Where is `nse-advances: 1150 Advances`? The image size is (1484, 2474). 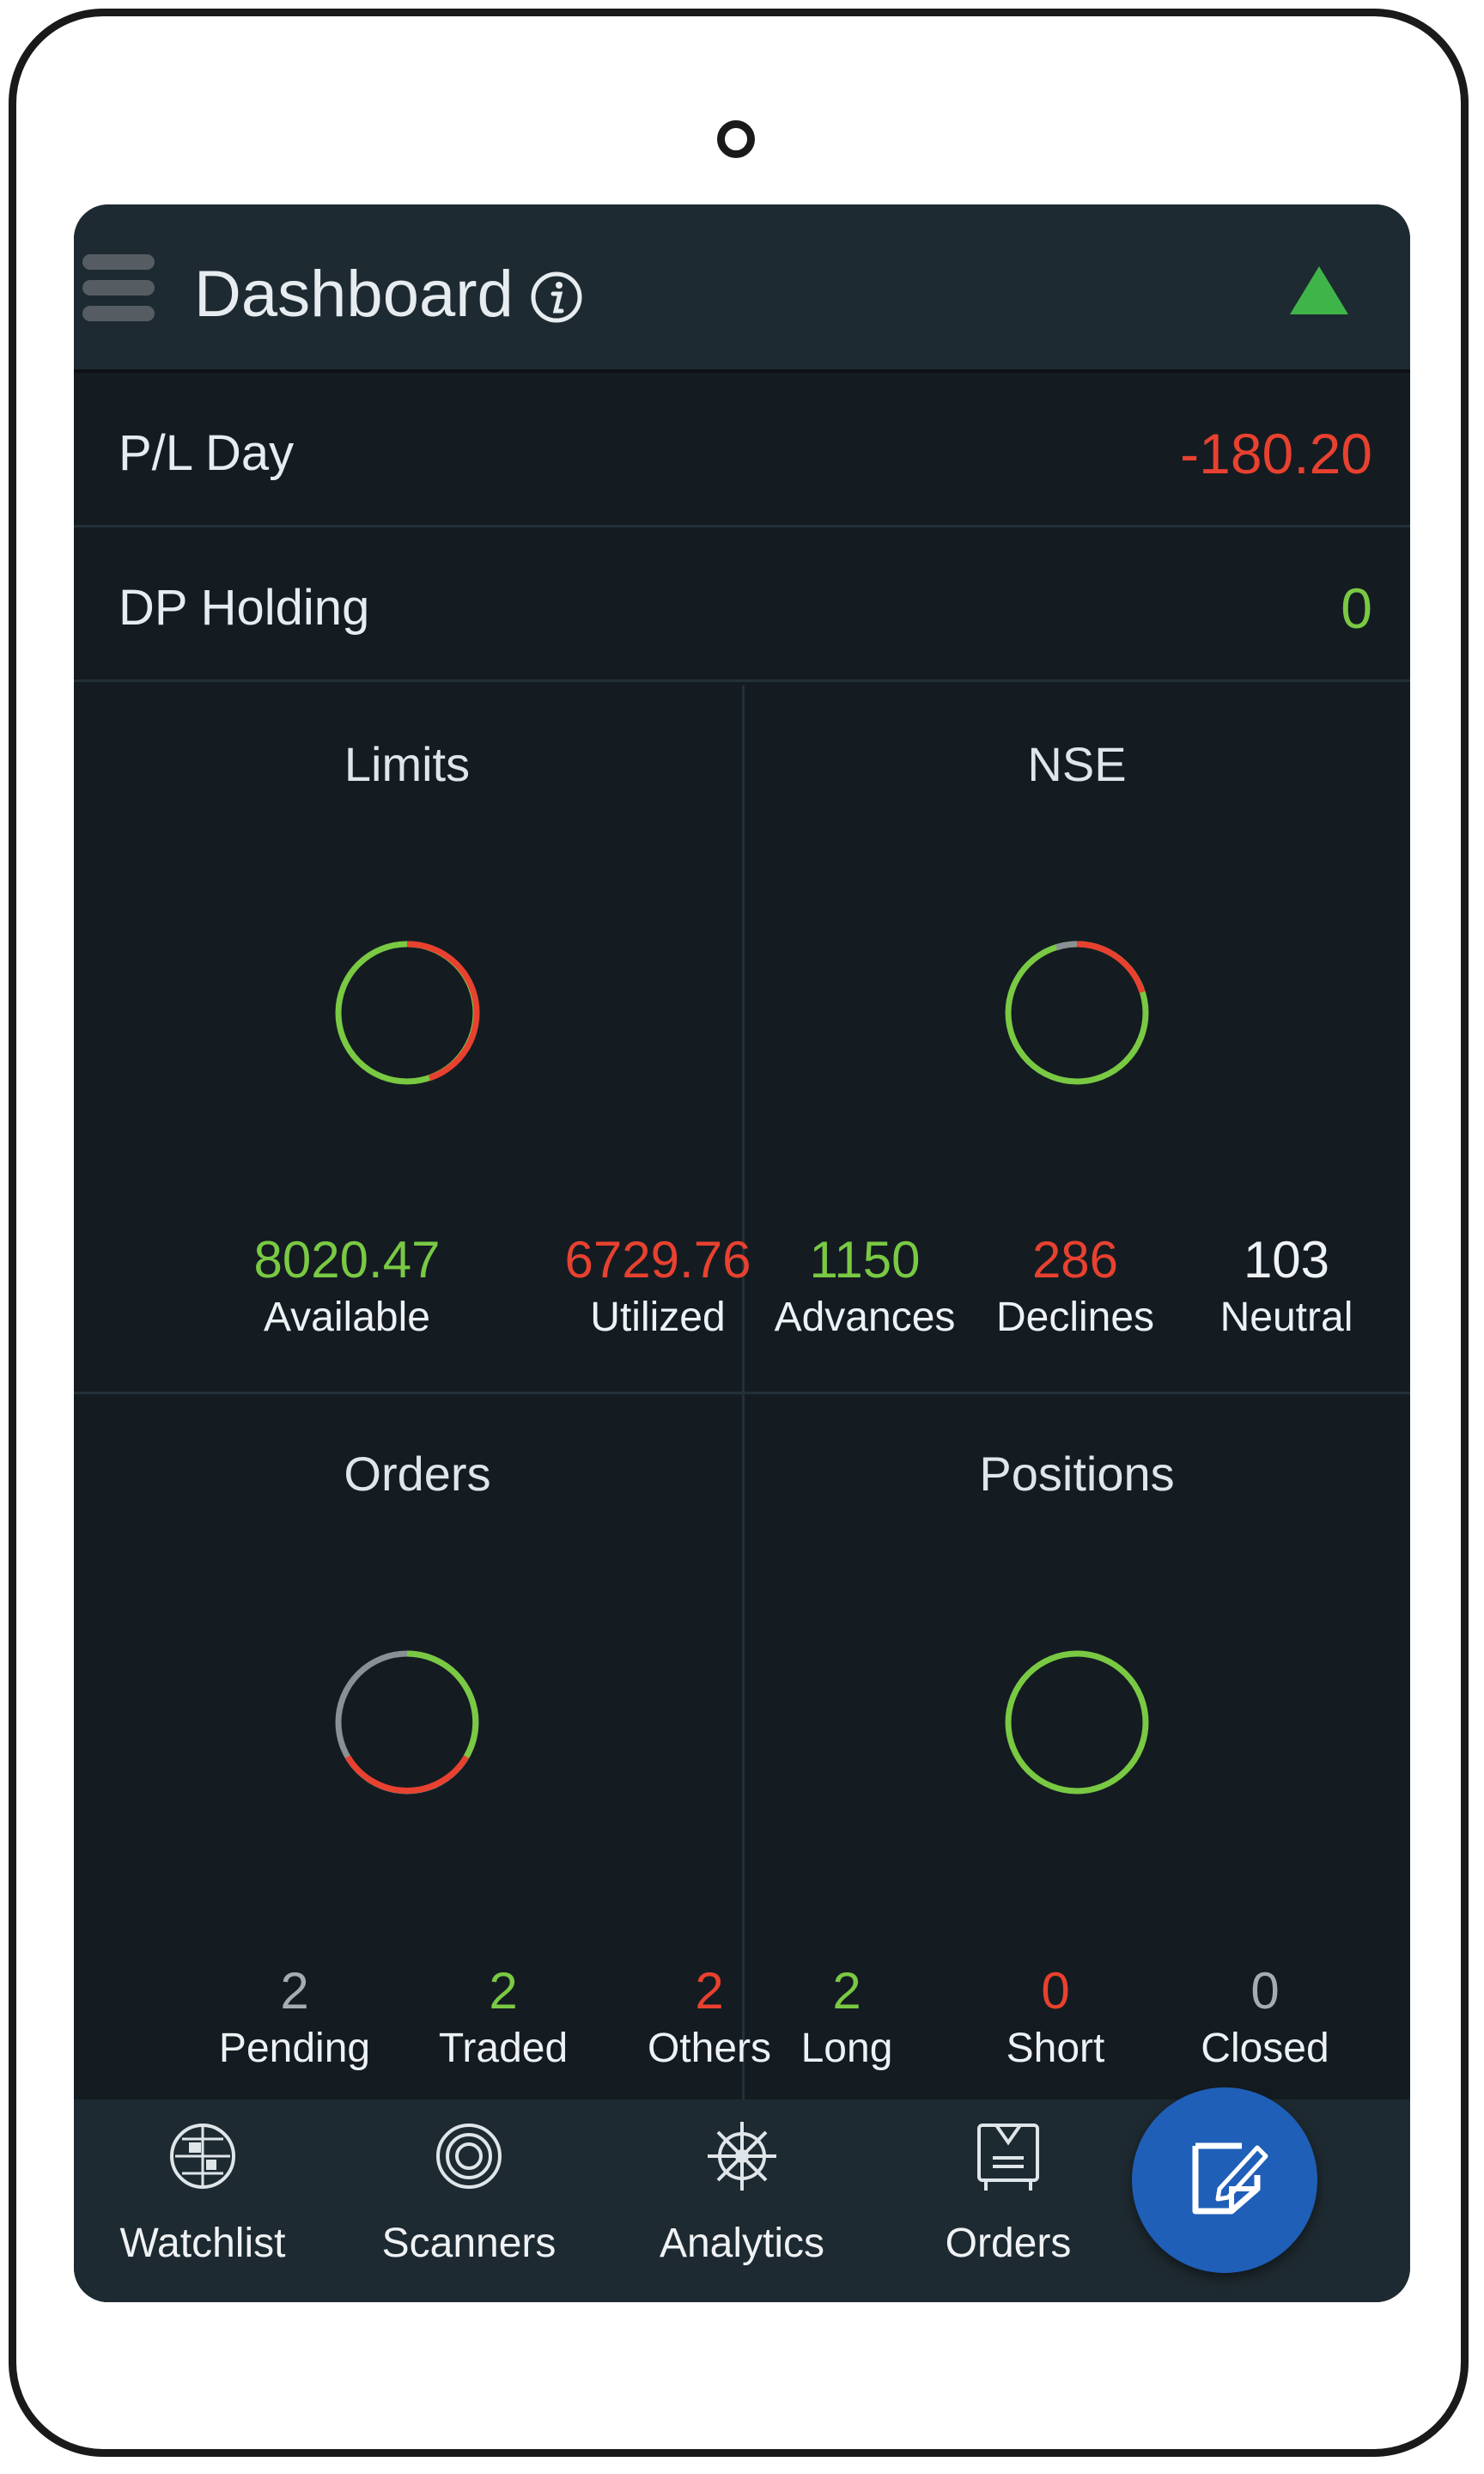
nse-advances: 1150 Advances is located at coordinates (865, 1287).